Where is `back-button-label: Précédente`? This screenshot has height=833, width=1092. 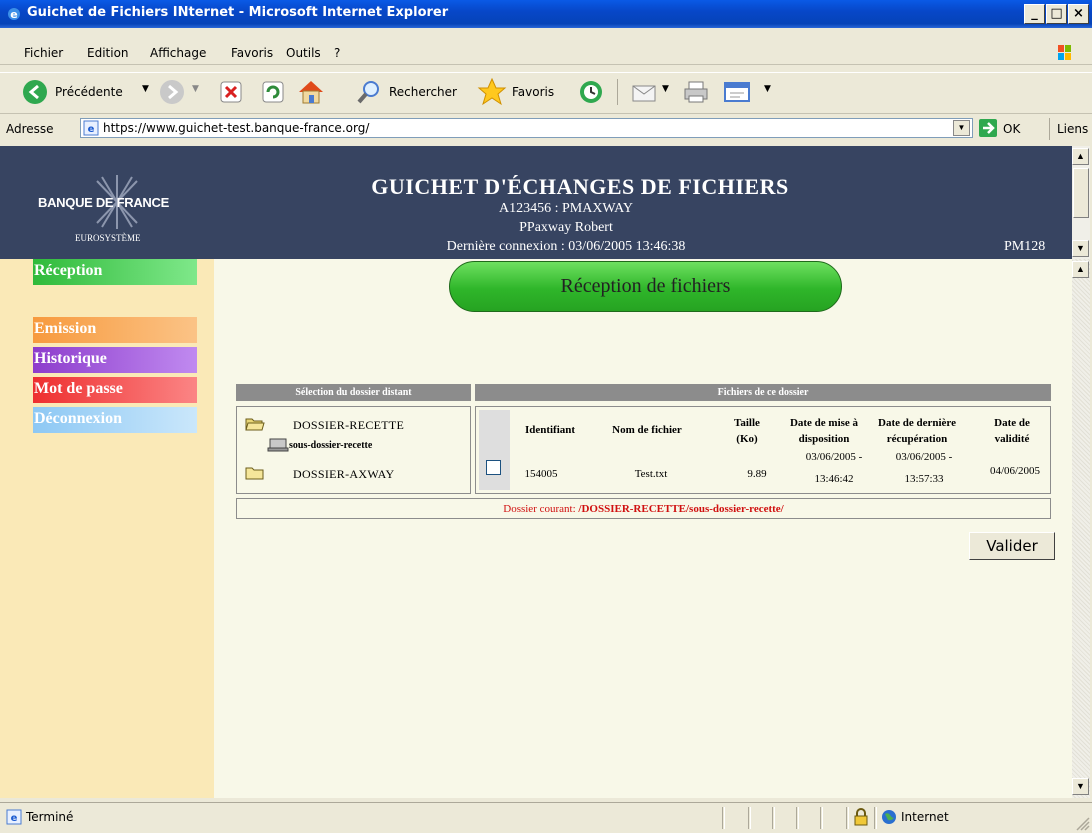
back-button-label: Précédente is located at coordinates (89, 92).